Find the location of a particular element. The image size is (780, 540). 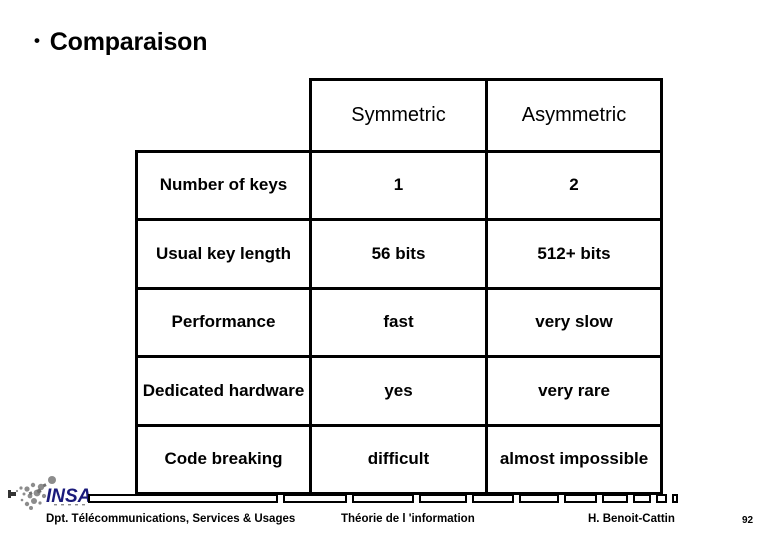

row-label-code-breaking: Code breaking is located at coordinates (223, 459).